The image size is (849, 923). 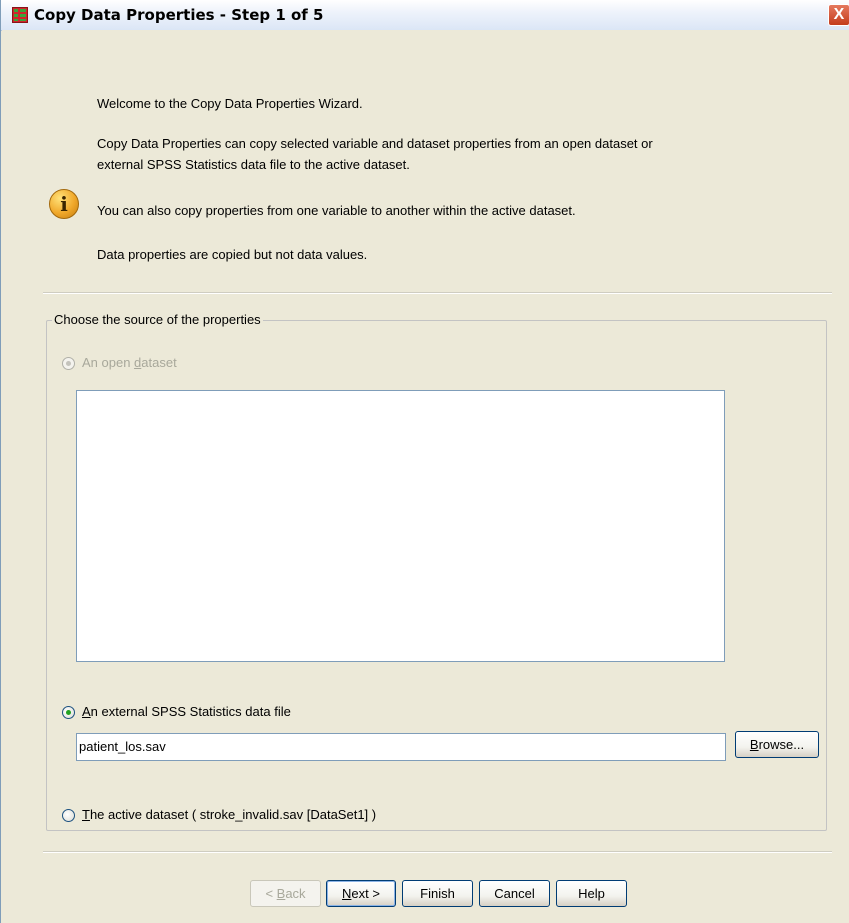 What do you see at coordinates (295, 893) in the screenshot?
I see `back-label-post: ack` at bounding box center [295, 893].